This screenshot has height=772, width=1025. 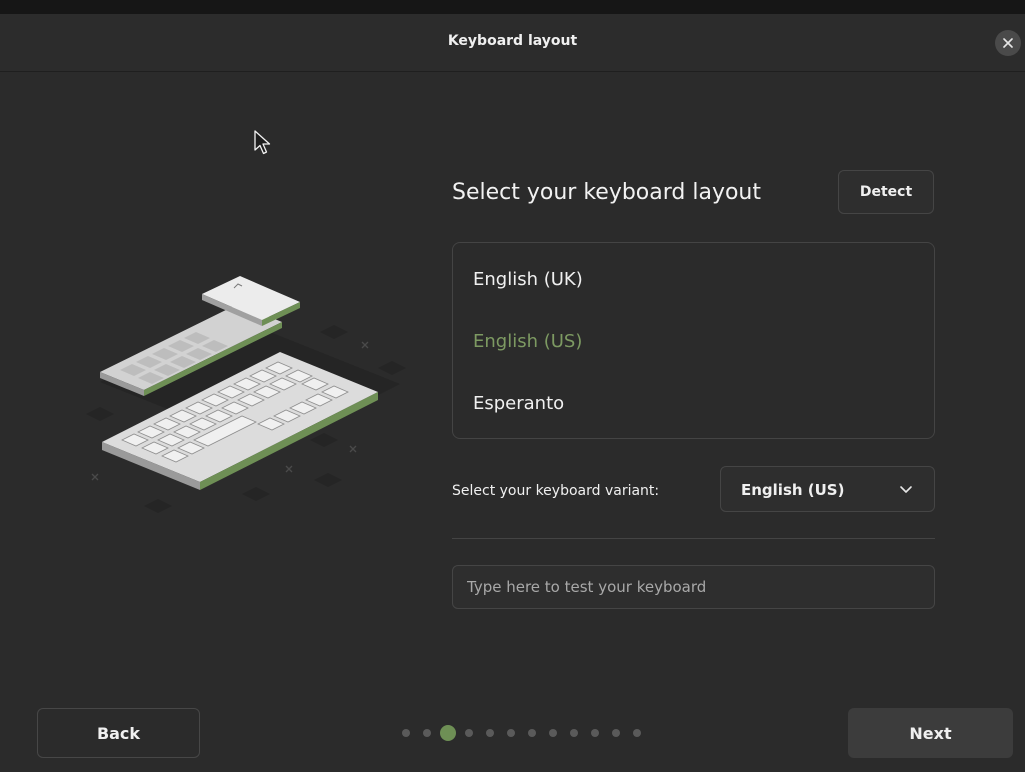 I want to click on close-icon, so click(x=1008, y=43).